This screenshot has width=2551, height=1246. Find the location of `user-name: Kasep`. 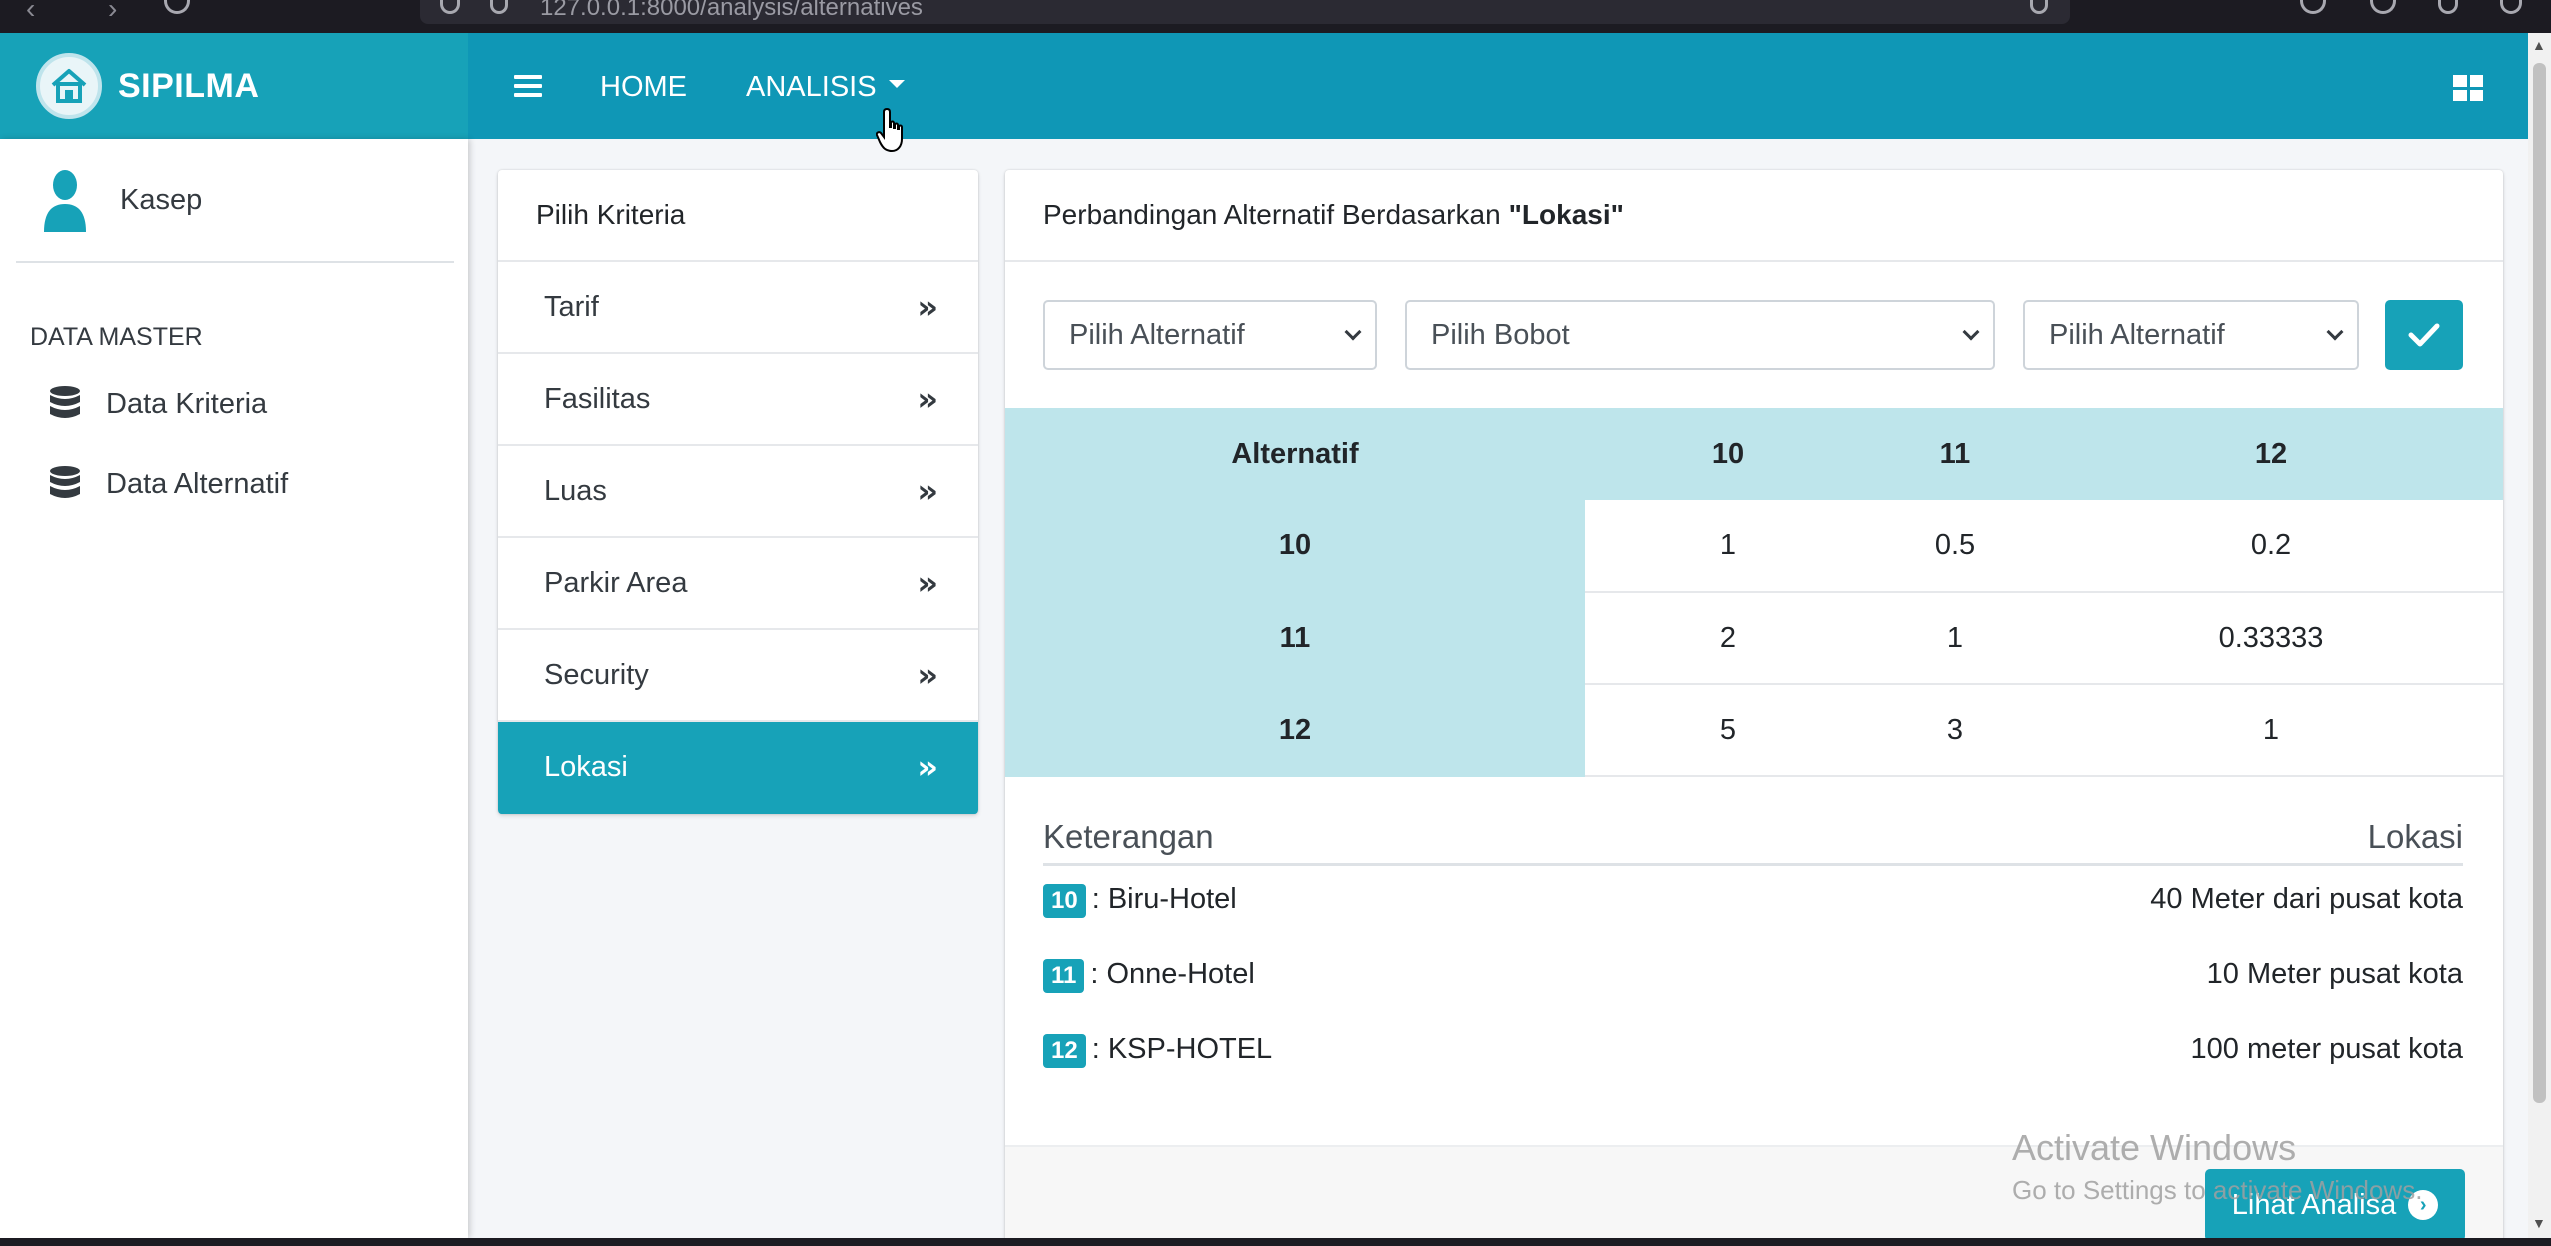

user-name: Kasep is located at coordinates (161, 199).